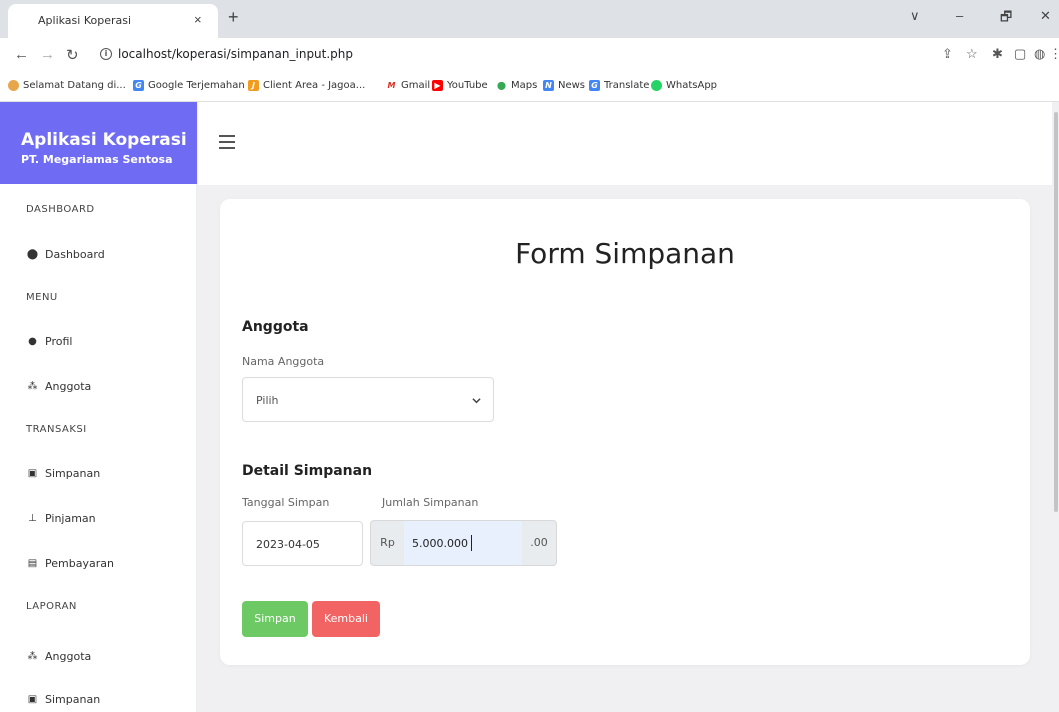  I want to click on news-icon: N, so click(548, 85).